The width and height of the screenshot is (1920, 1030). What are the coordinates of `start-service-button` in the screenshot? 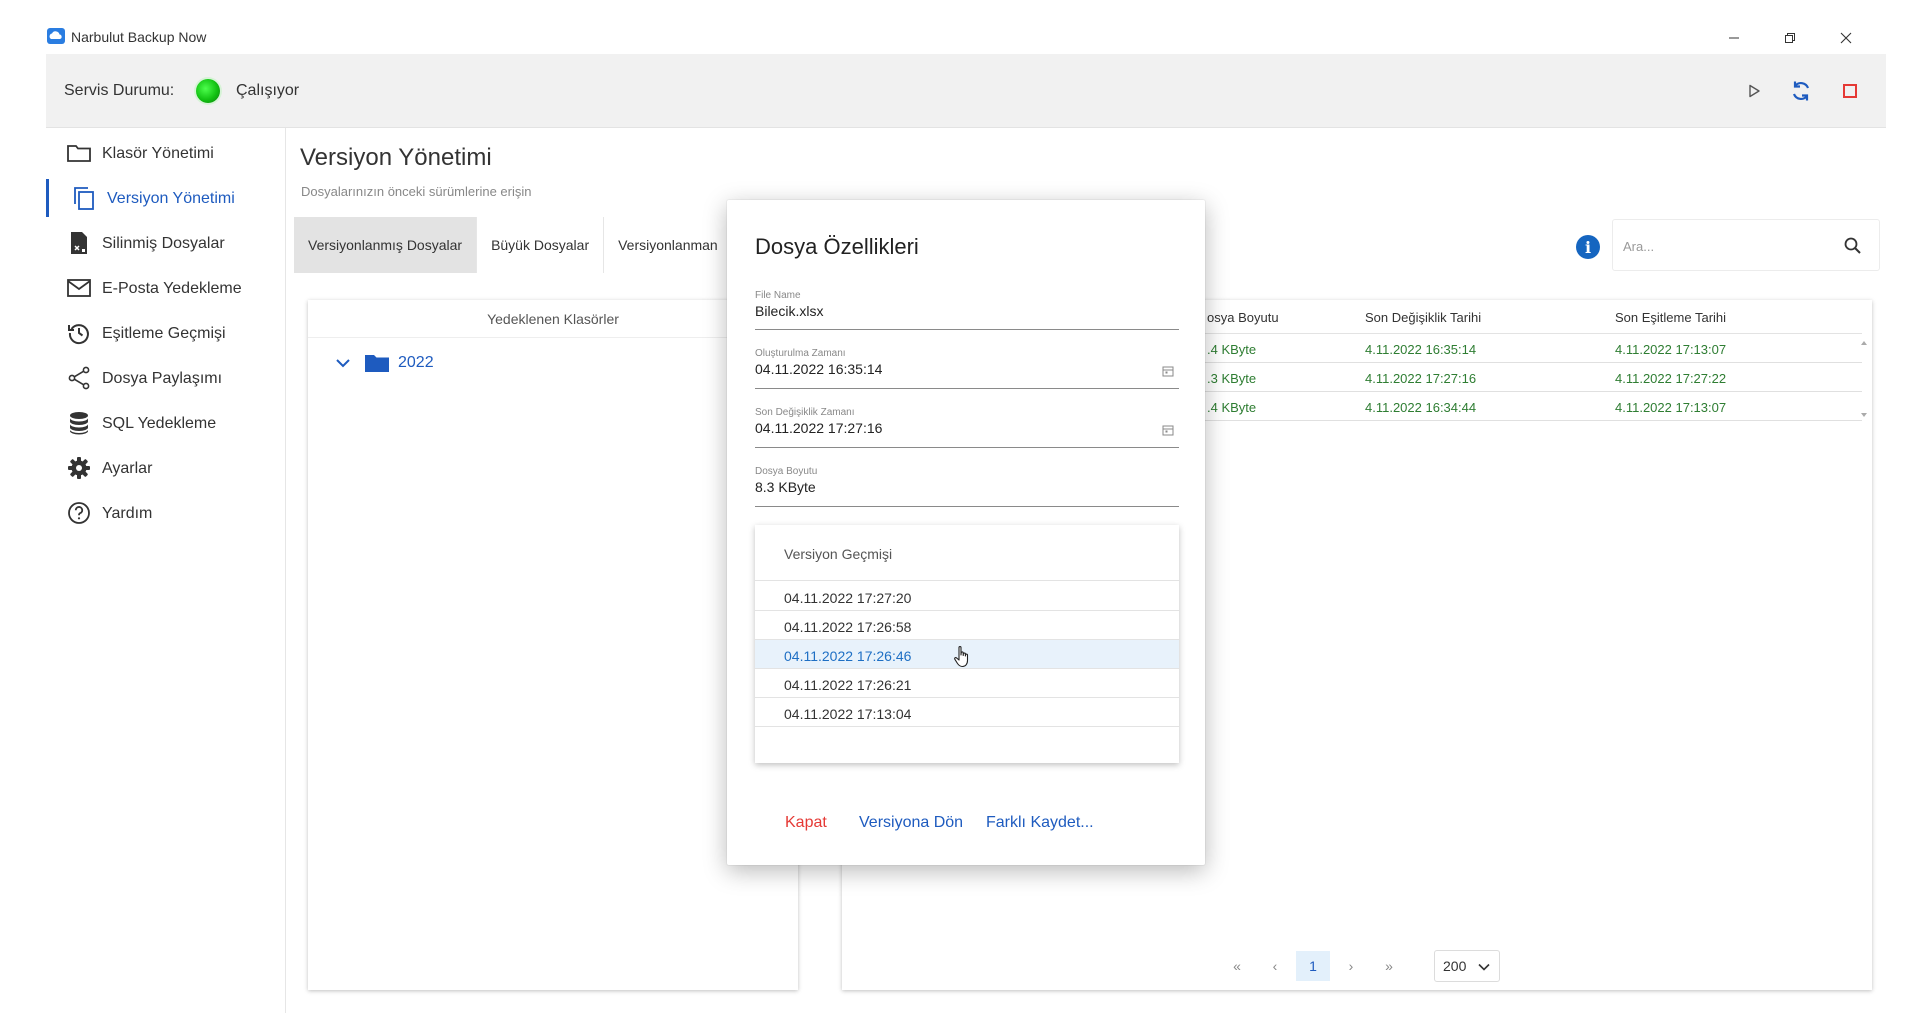 It's located at (1754, 91).